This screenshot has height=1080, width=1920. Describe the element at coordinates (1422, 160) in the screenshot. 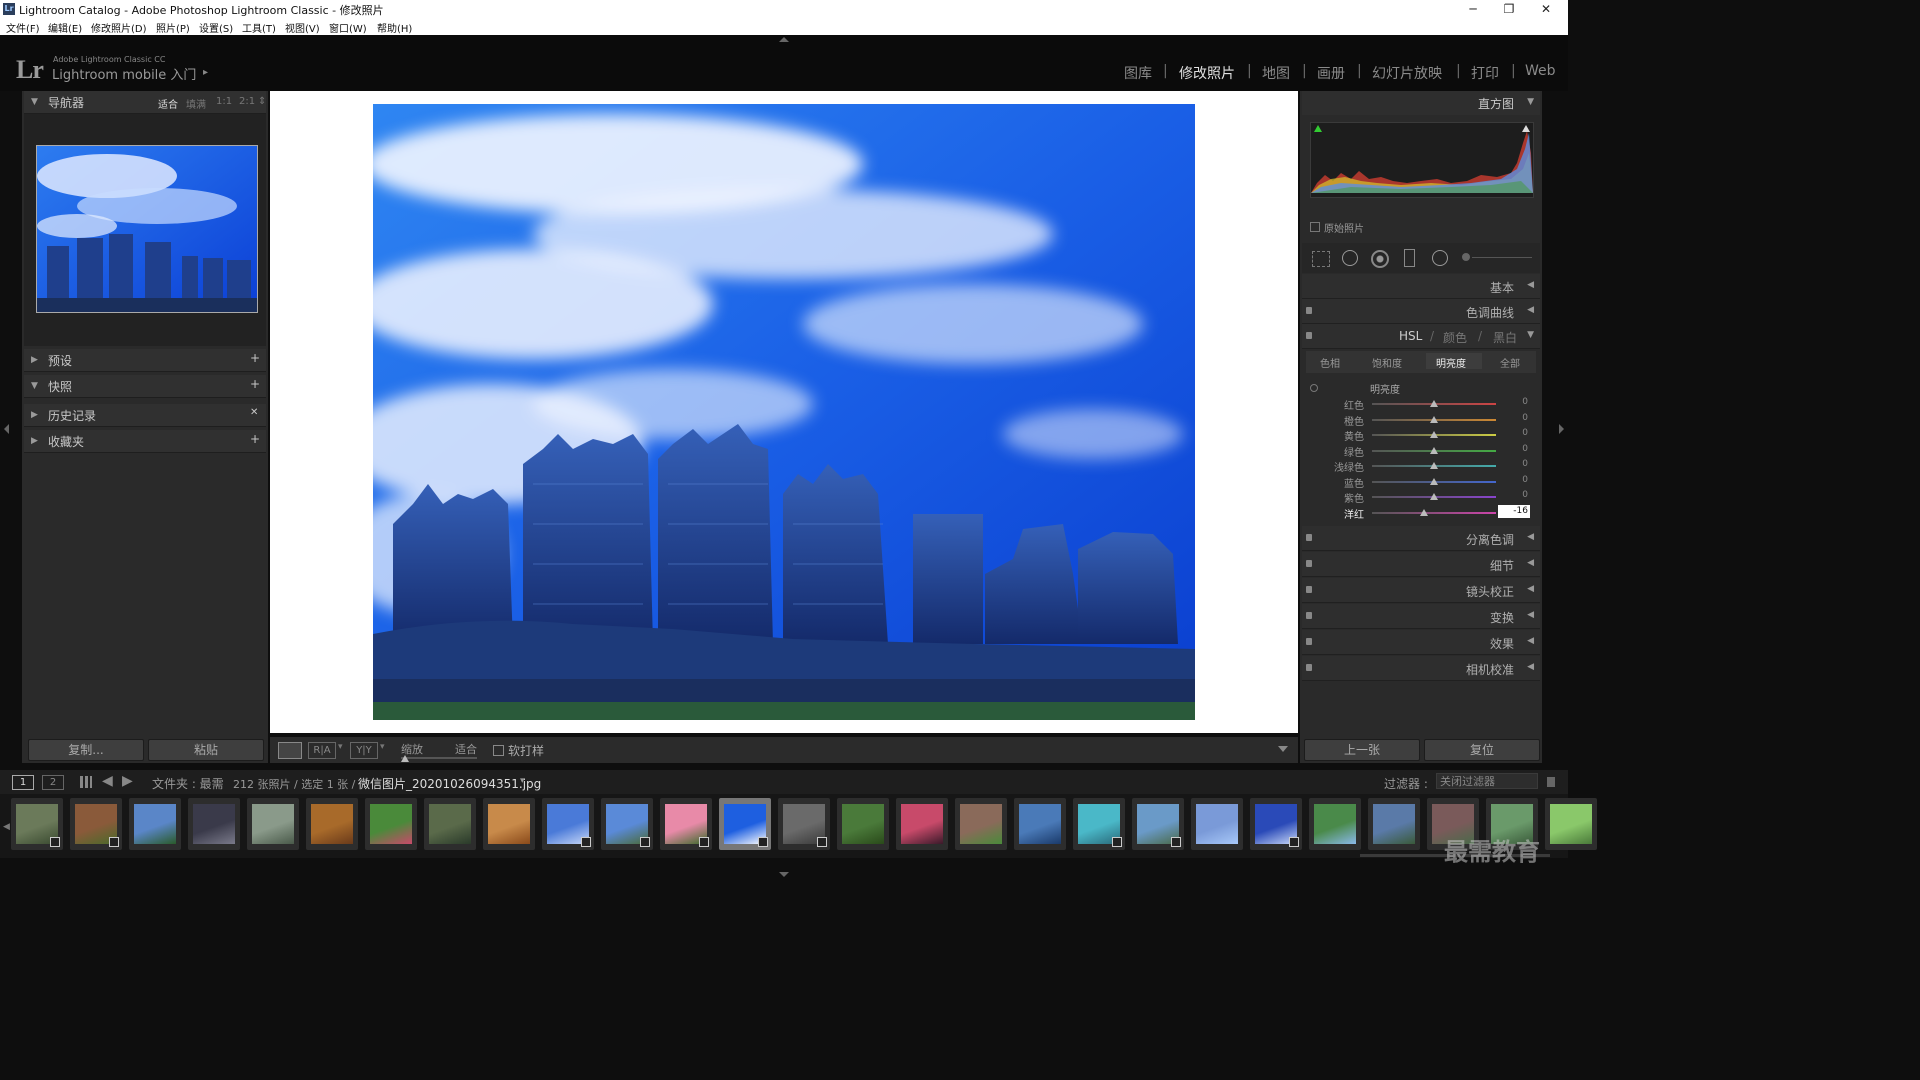

I see `histogram` at that location.